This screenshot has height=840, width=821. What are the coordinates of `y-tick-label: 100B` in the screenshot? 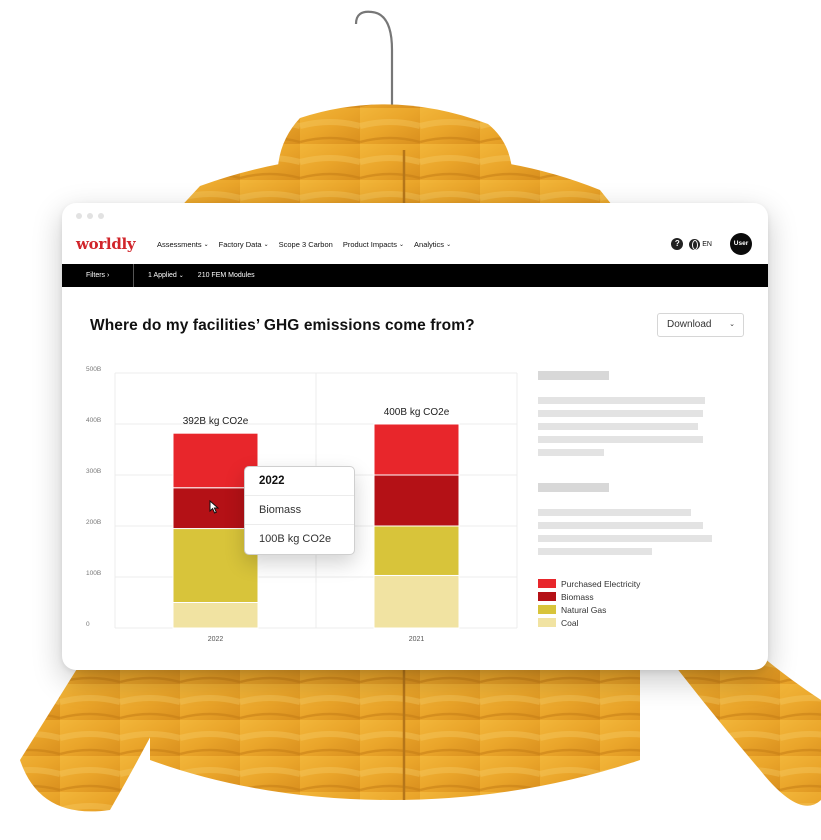 It's located at (93, 573).